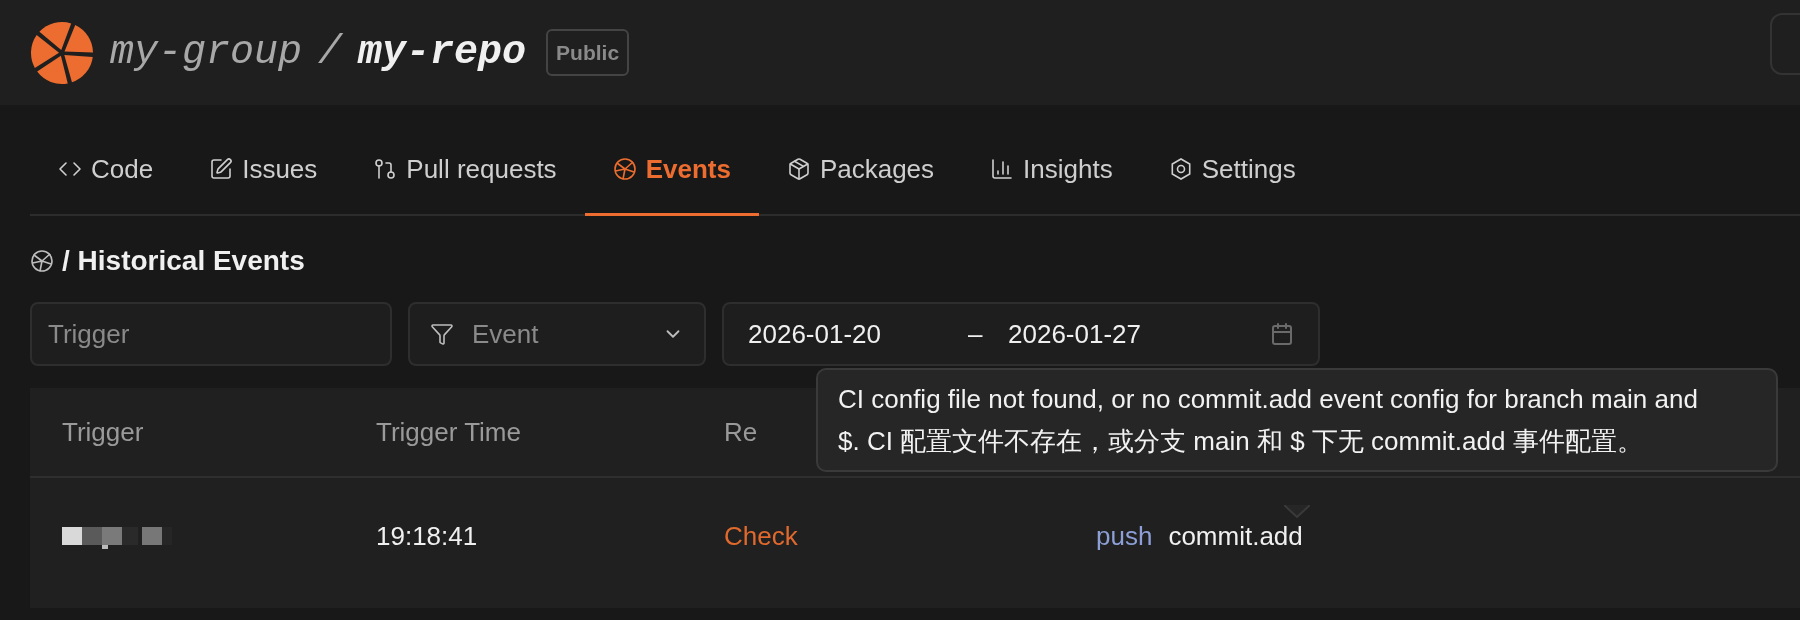 The width and height of the screenshot is (1800, 620). I want to click on tooltip-arrow-icon, so click(1297, 511).